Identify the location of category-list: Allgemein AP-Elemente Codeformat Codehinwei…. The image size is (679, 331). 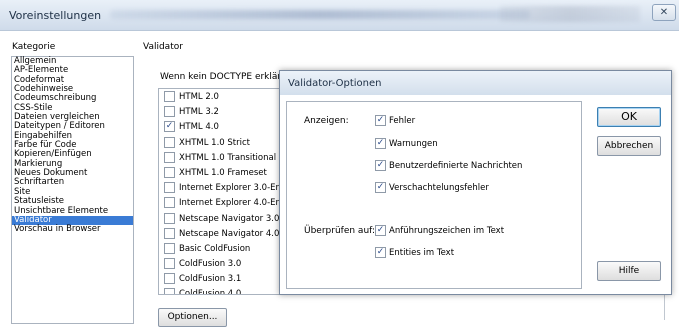
(72, 190).